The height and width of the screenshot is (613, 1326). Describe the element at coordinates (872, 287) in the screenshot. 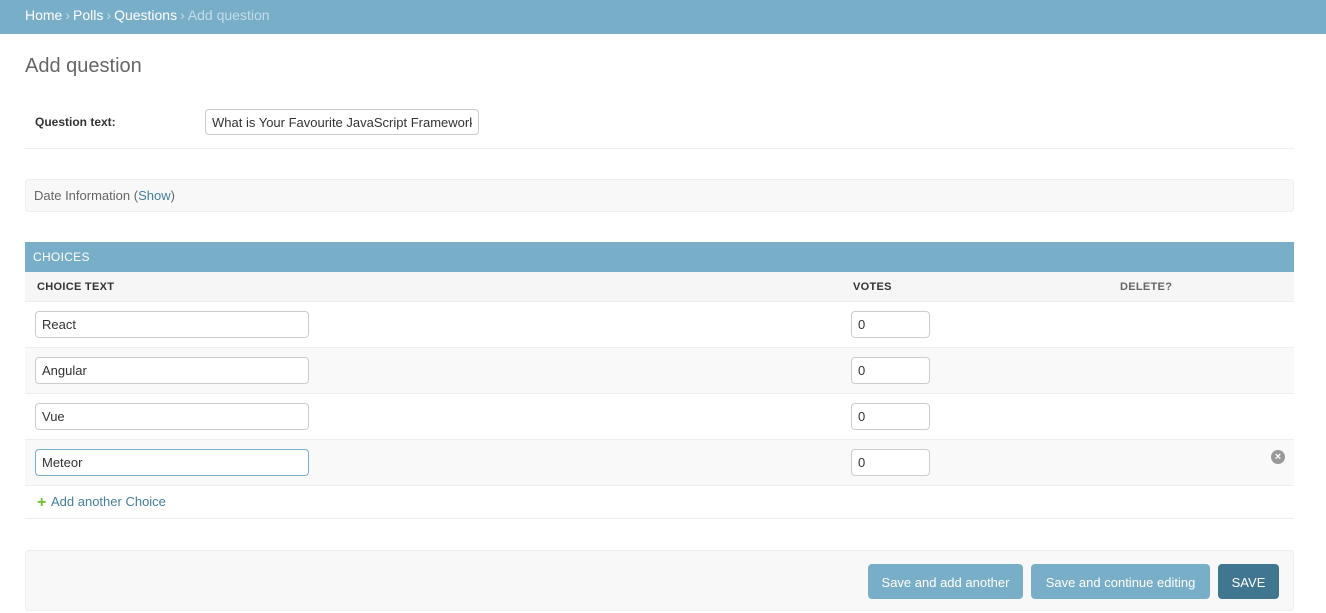

I see `votes-column-header: Votes` at that location.